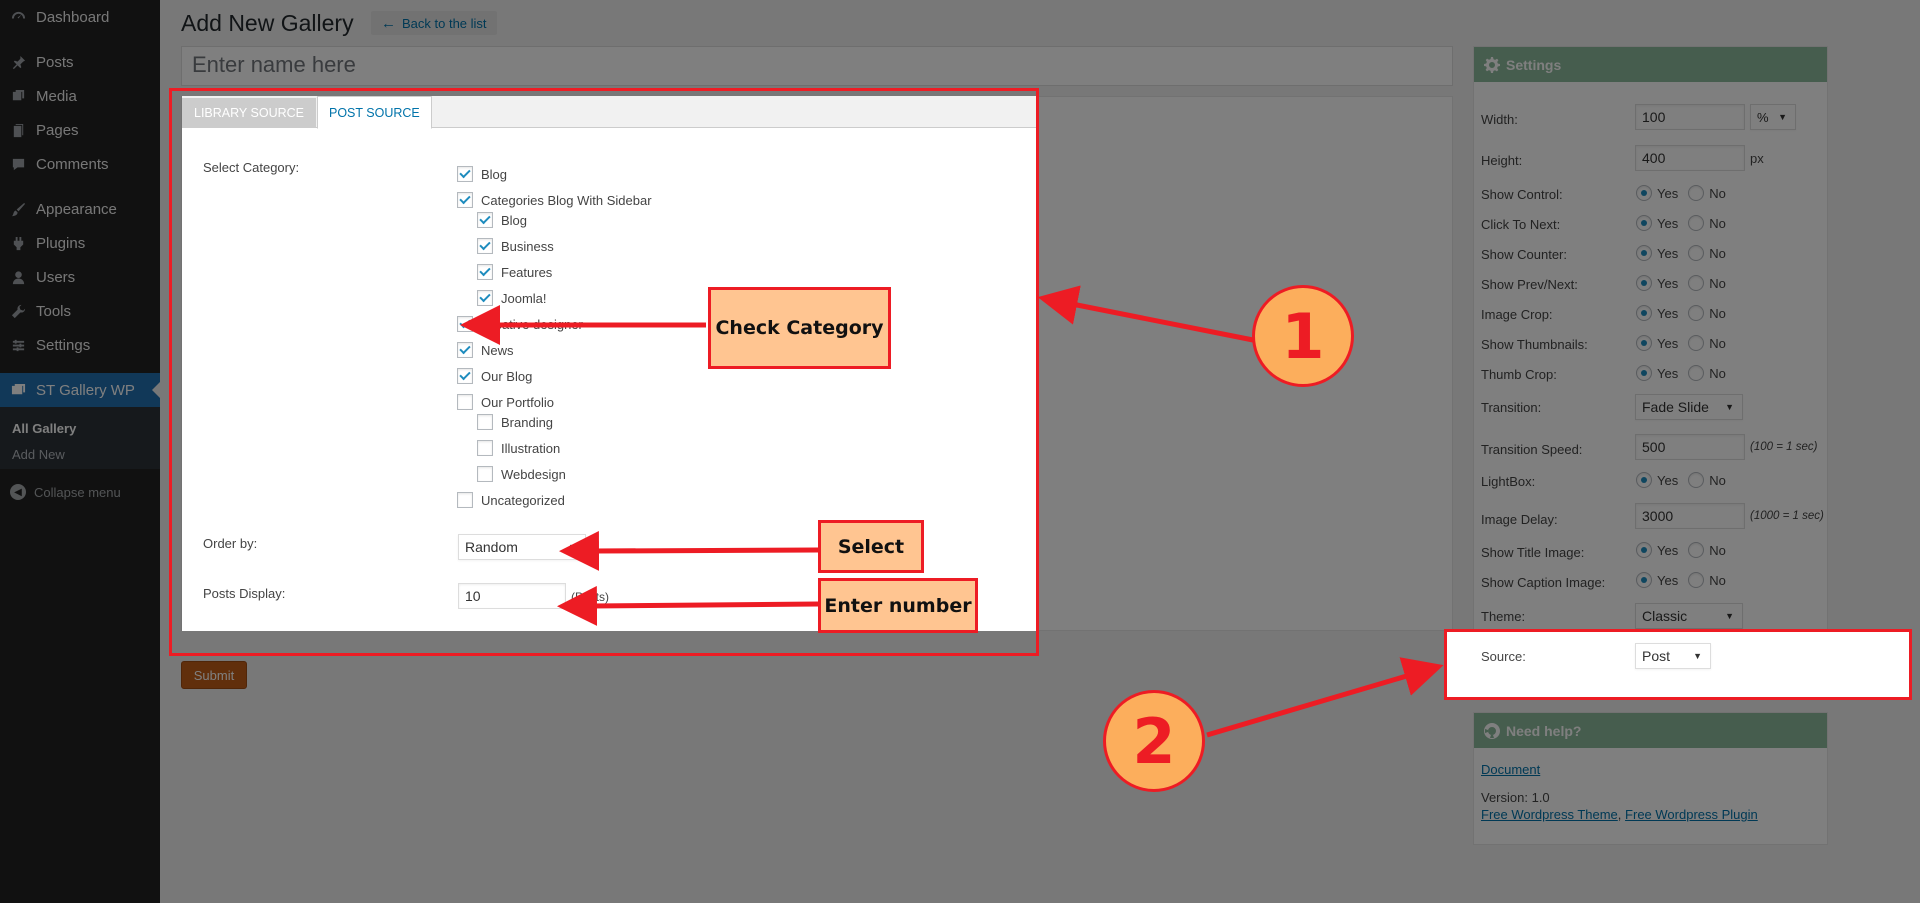 Image resolution: width=1920 pixels, height=903 pixels. What do you see at coordinates (871, 546) in the screenshot?
I see `callout-select: Select` at bounding box center [871, 546].